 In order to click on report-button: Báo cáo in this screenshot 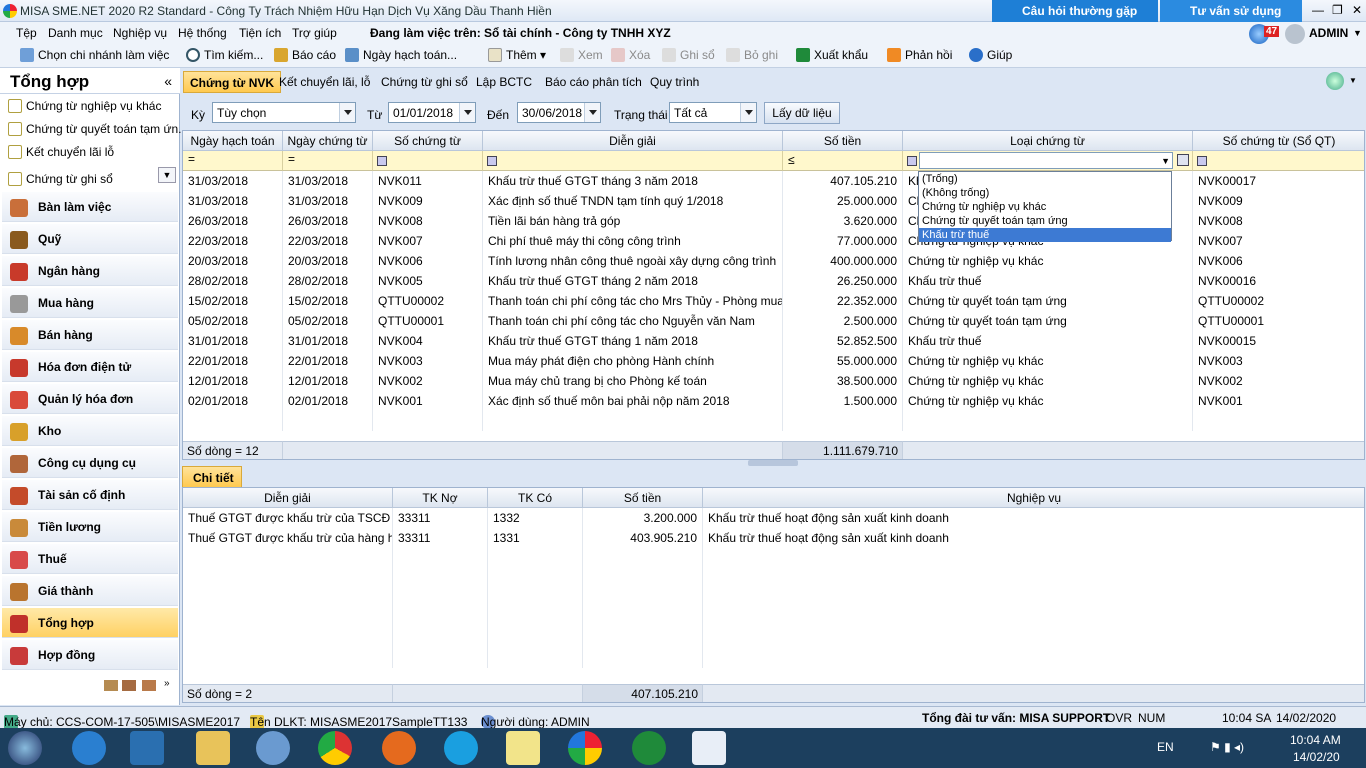, I will do `click(305, 55)`.